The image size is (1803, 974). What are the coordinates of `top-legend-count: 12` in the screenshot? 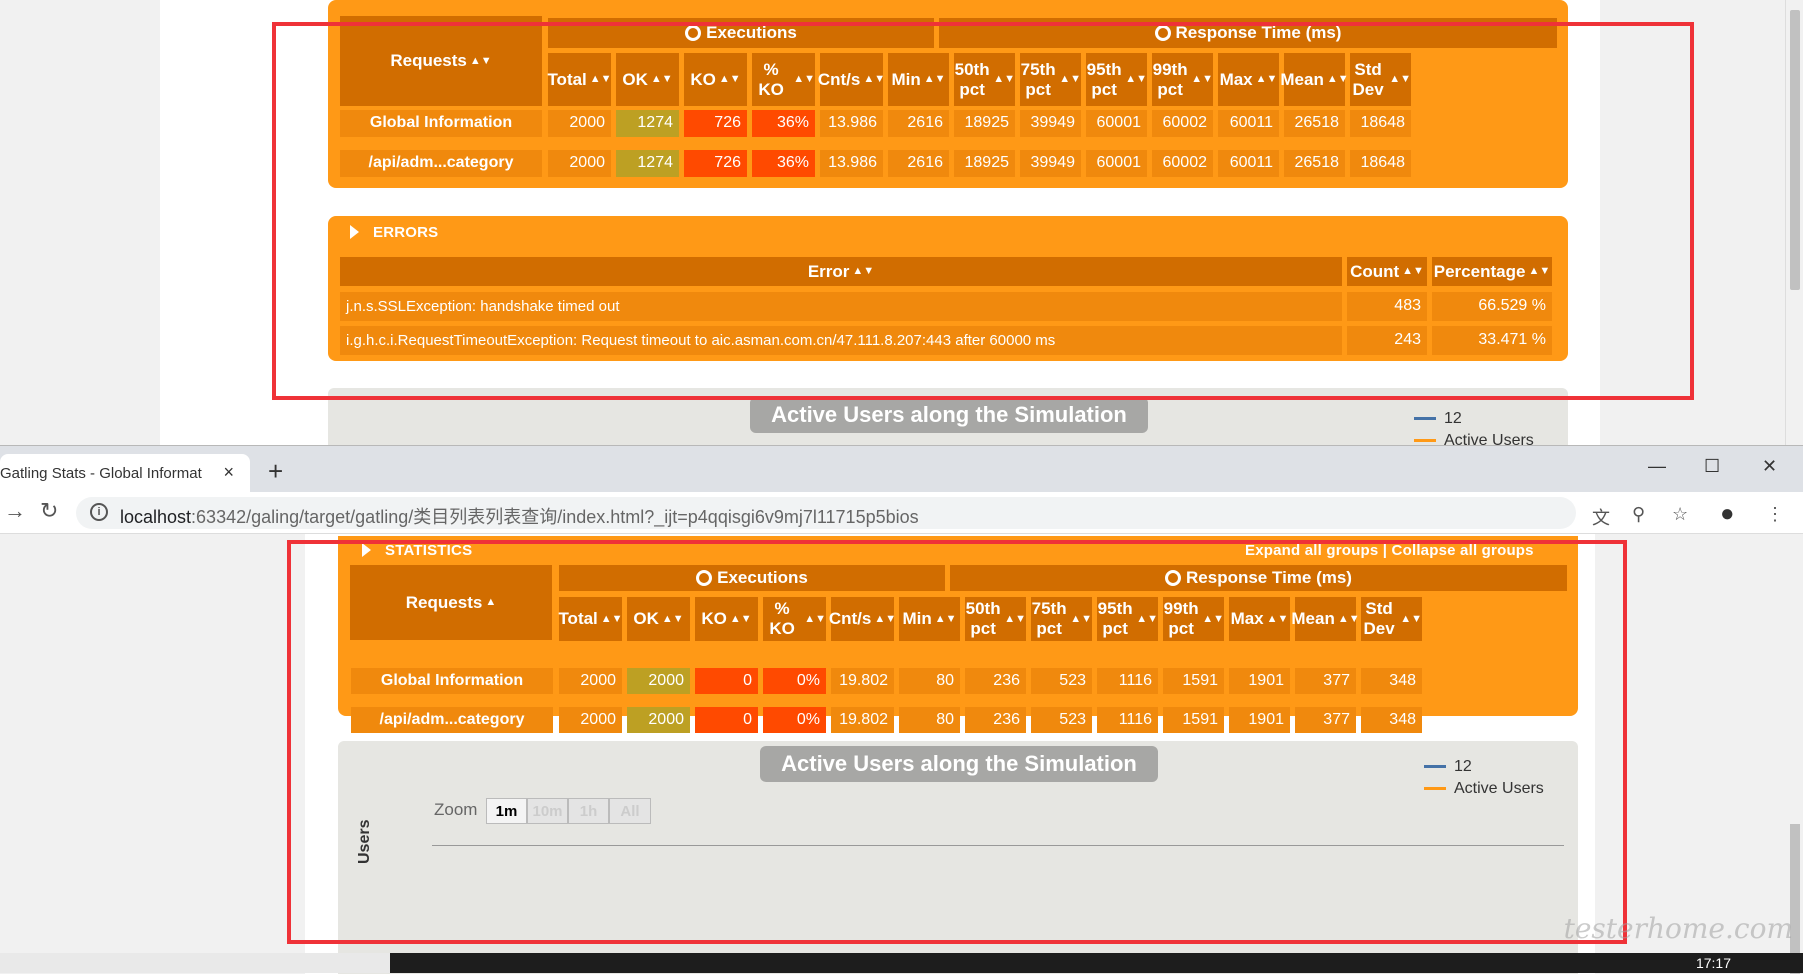 It's located at (1453, 418).